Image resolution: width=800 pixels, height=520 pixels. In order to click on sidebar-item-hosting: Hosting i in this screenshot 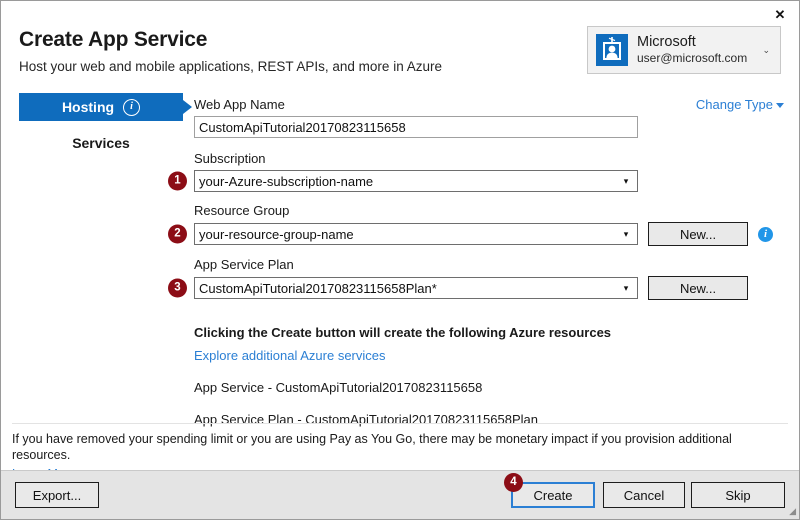, I will do `click(105, 107)`.